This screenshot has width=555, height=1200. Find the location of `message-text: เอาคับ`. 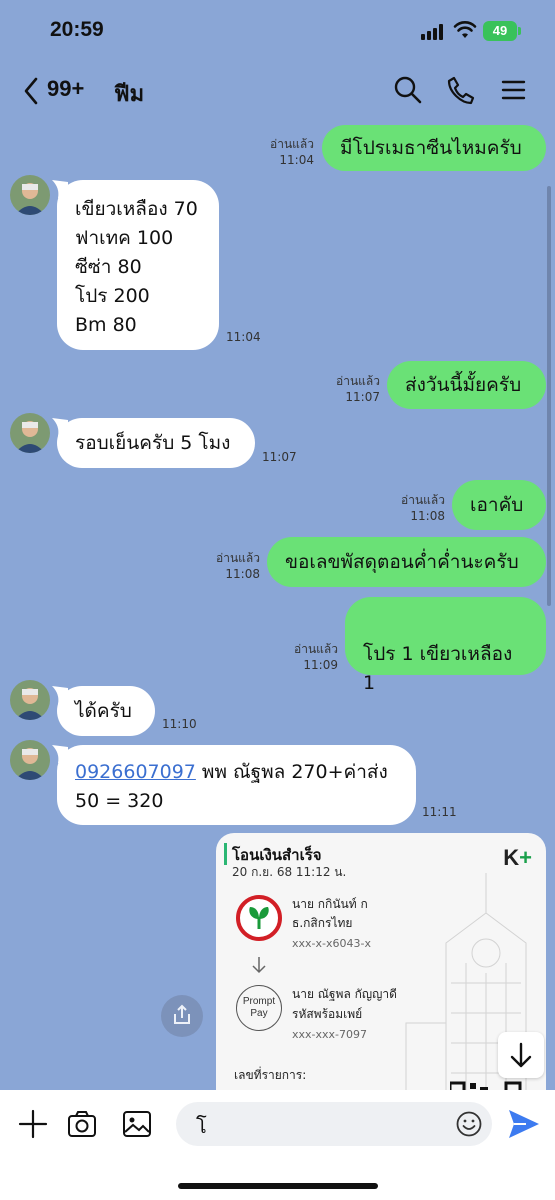

message-text: เอาคับ is located at coordinates (497, 505).